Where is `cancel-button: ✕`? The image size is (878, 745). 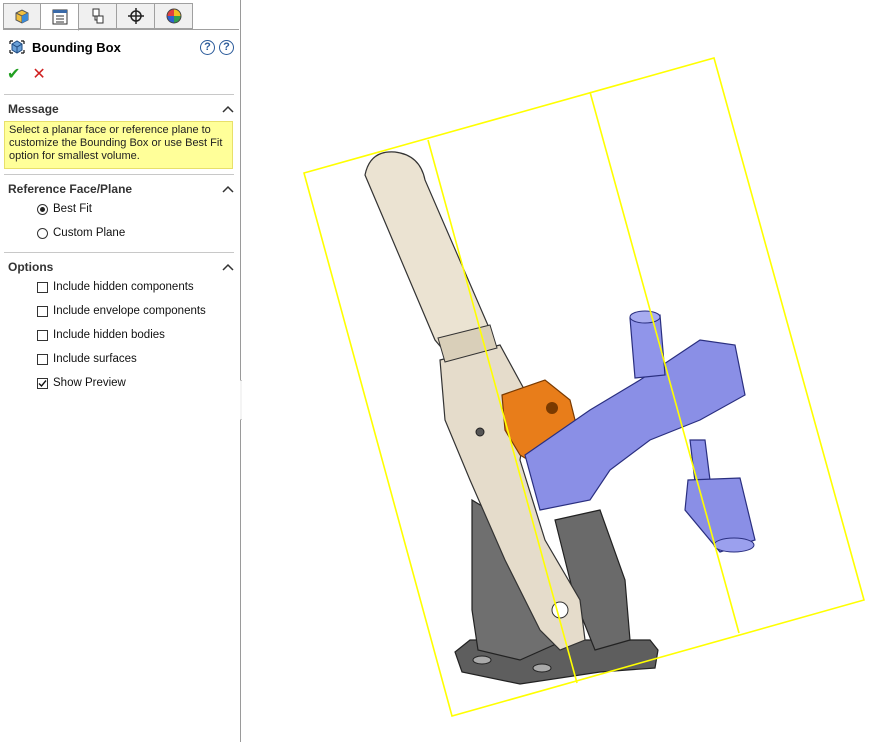
cancel-button: ✕ is located at coordinates (38, 74).